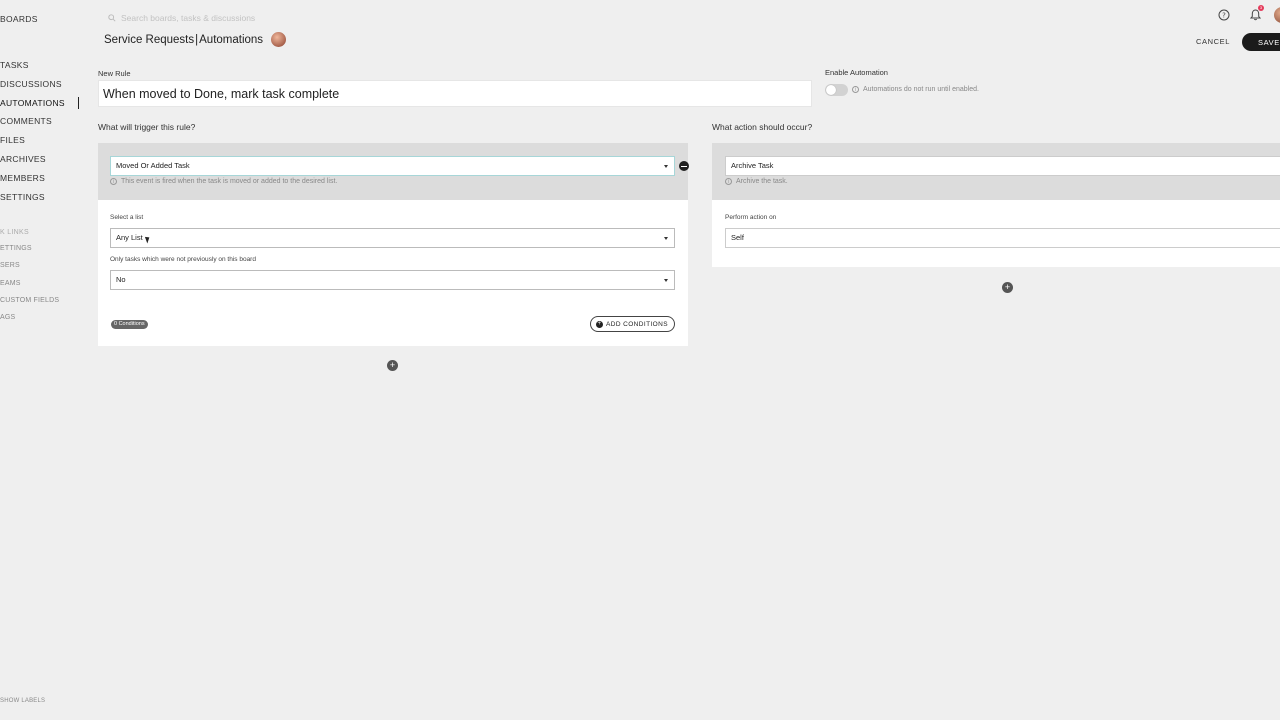 The image size is (1280, 720). What do you see at coordinates (752, 165) in the screenshot?
I see `action-select-value: Archive Task` at bounding box center [752, 165].